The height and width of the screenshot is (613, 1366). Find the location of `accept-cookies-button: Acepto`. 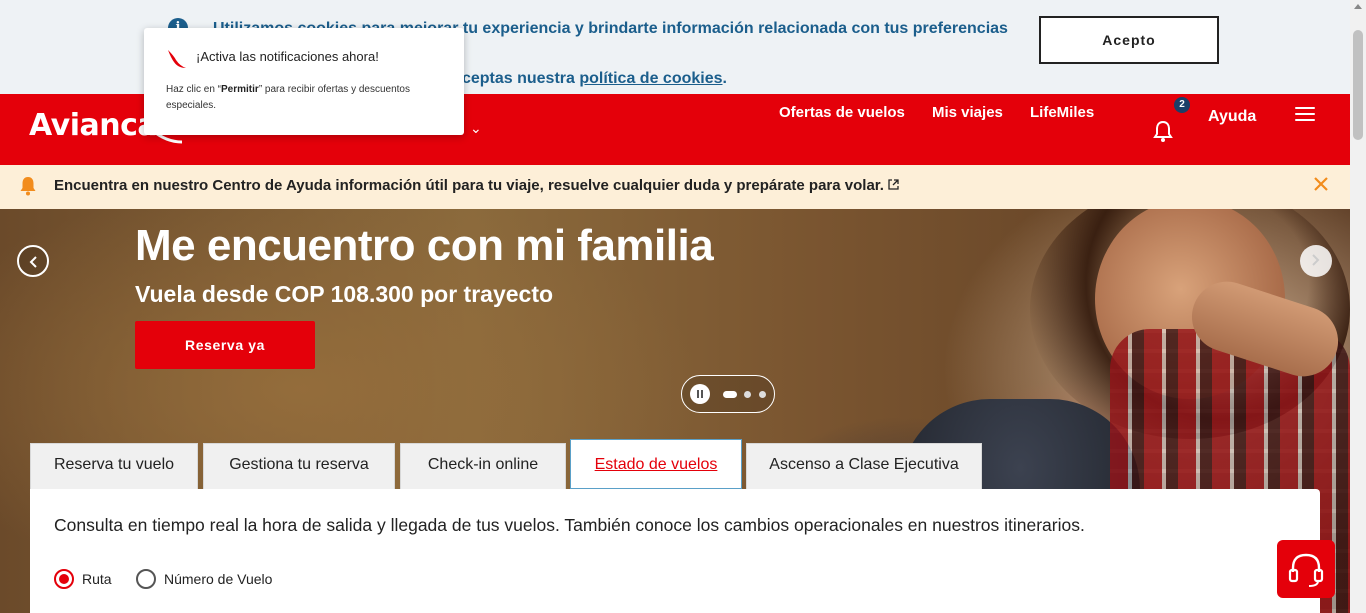

accept-cookies-button: Acepto is located at coordinates (1129, 40).